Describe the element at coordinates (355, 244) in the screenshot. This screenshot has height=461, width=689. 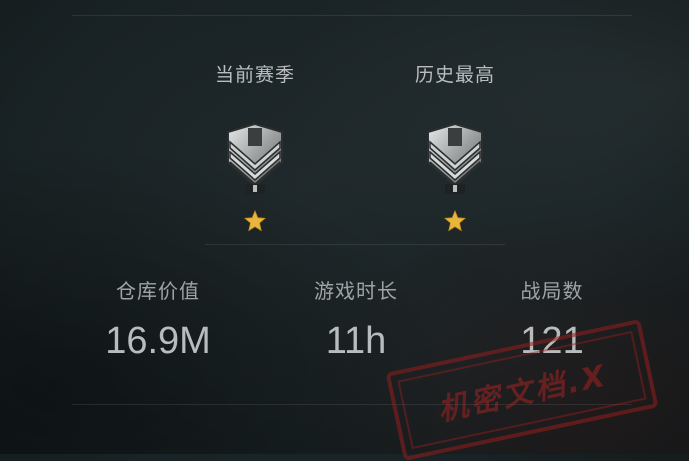
I see `middle-divider` at that location.